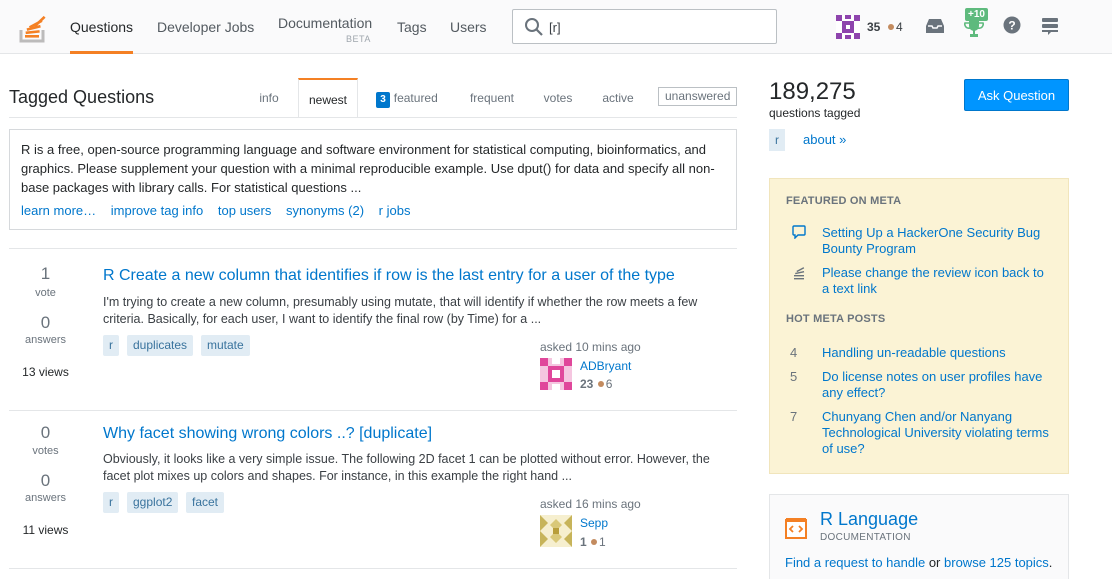 This screenshot has height=579, width=1112. Describe the element at coordinates (799, 273) in the screenshot. I see `stack-icon` at that location.